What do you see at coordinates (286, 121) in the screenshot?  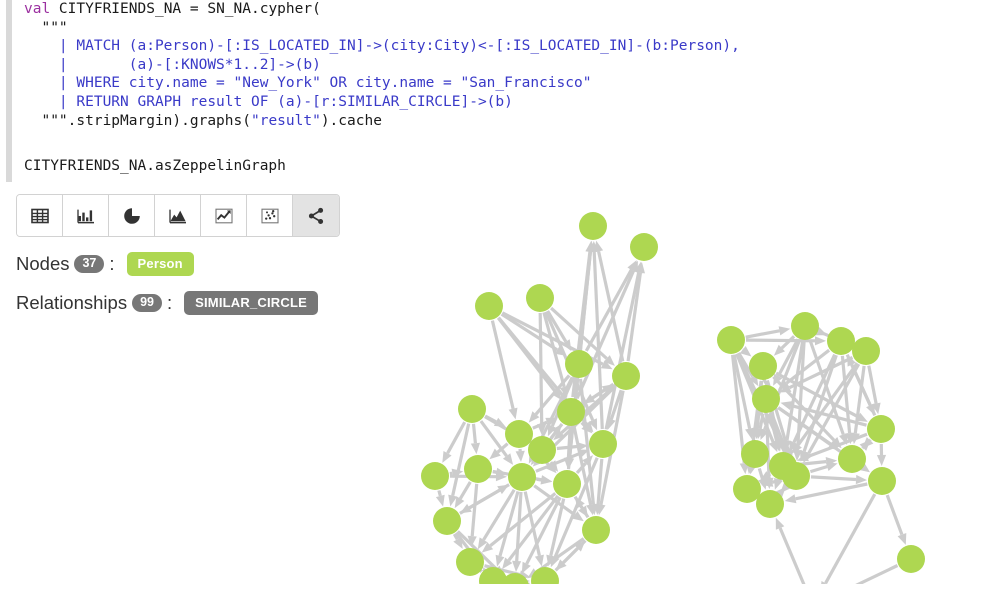 I see `code-token: "result"` at bounding box center [286, 121].